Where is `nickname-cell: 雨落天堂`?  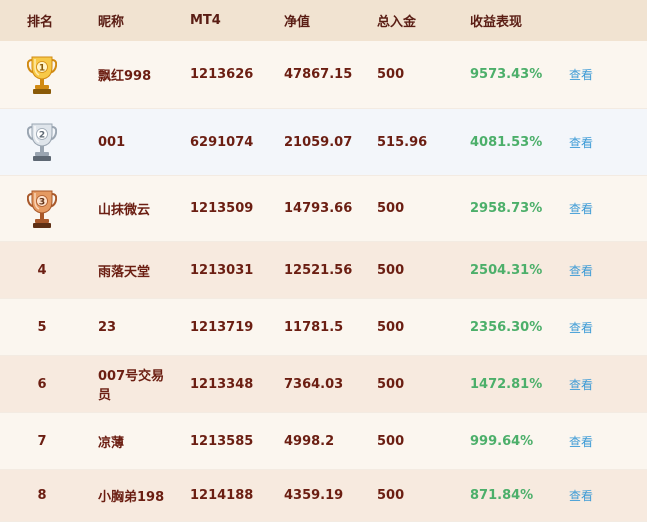
nickname-cell: 雨落天堂 is located at coordinates (124, 272).